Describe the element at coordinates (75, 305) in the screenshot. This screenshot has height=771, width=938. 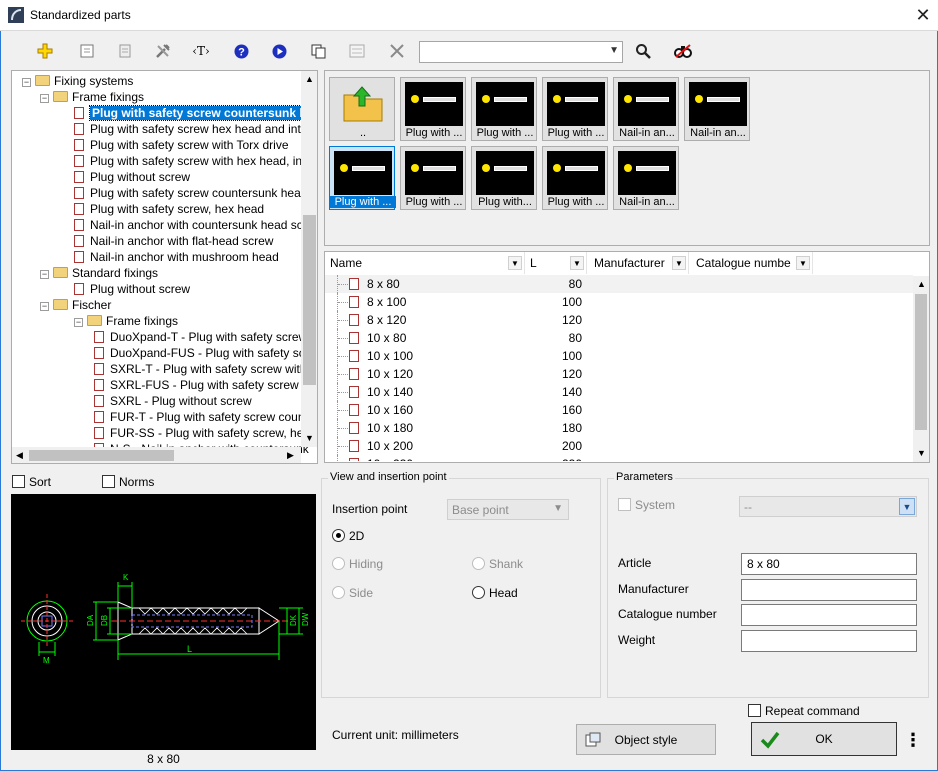
I see `tree-folder: − Fischer` at that location.